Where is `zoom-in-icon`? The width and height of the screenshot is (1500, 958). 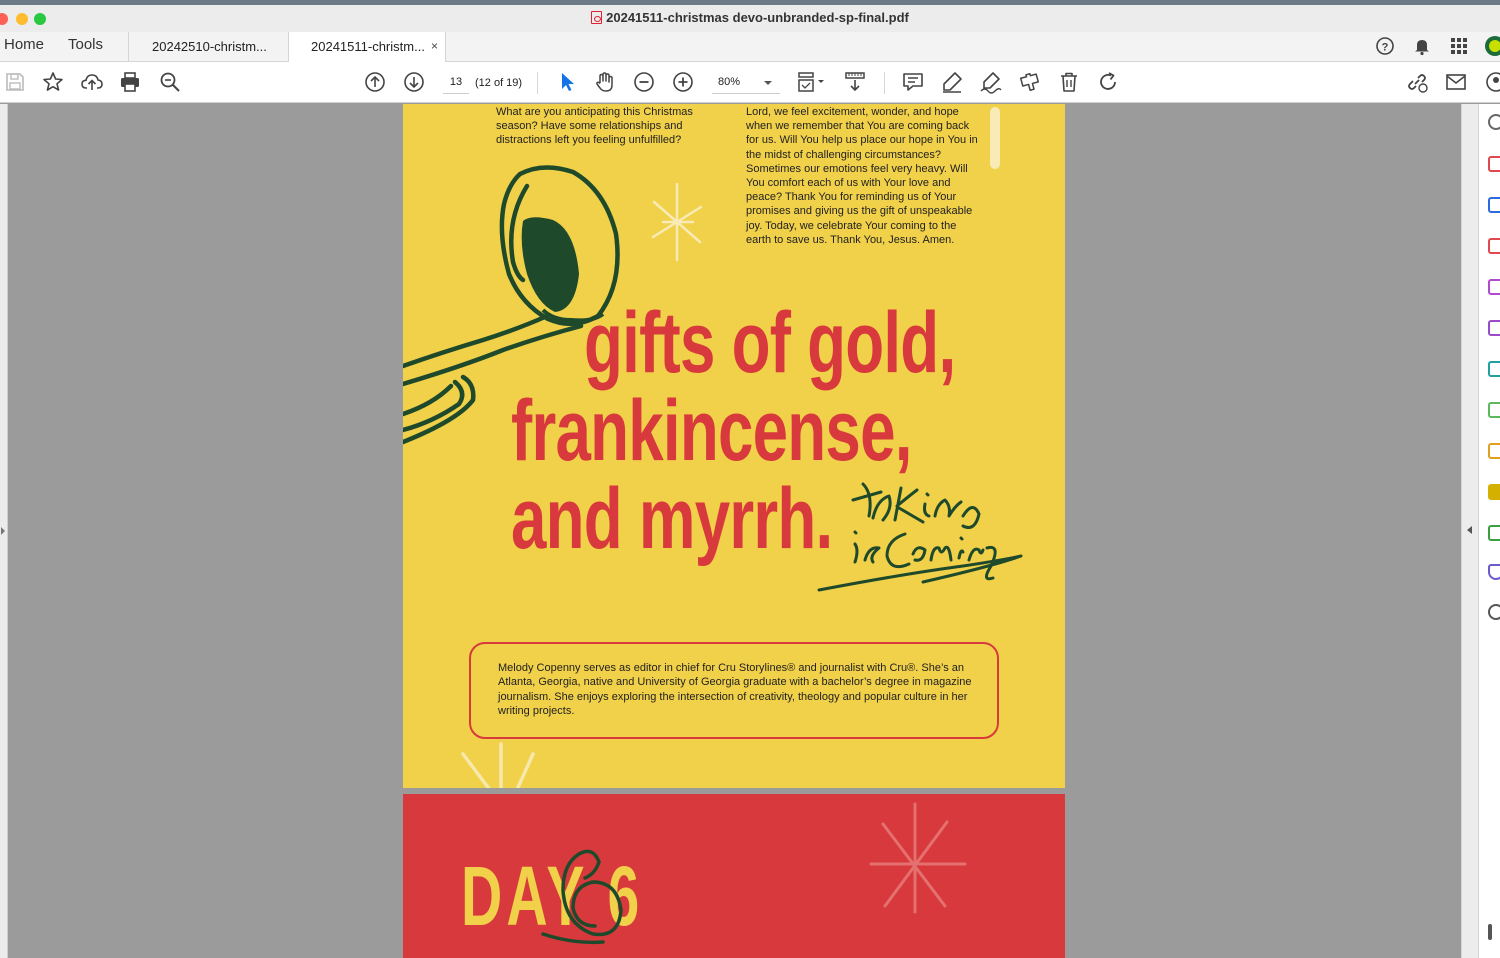 zoom-in-icon is located at coordinates (683, 82).